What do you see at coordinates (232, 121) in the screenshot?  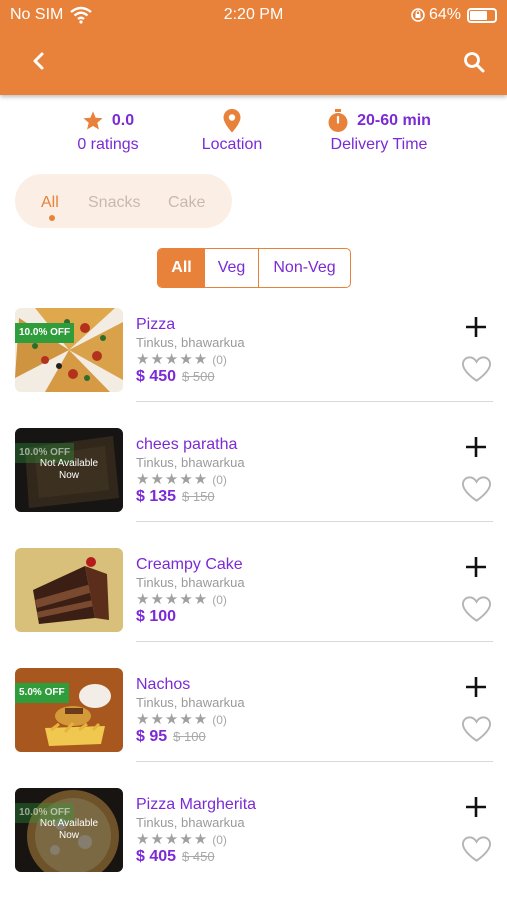 I see `location-pin-icon` at bounding box center [232, 121].